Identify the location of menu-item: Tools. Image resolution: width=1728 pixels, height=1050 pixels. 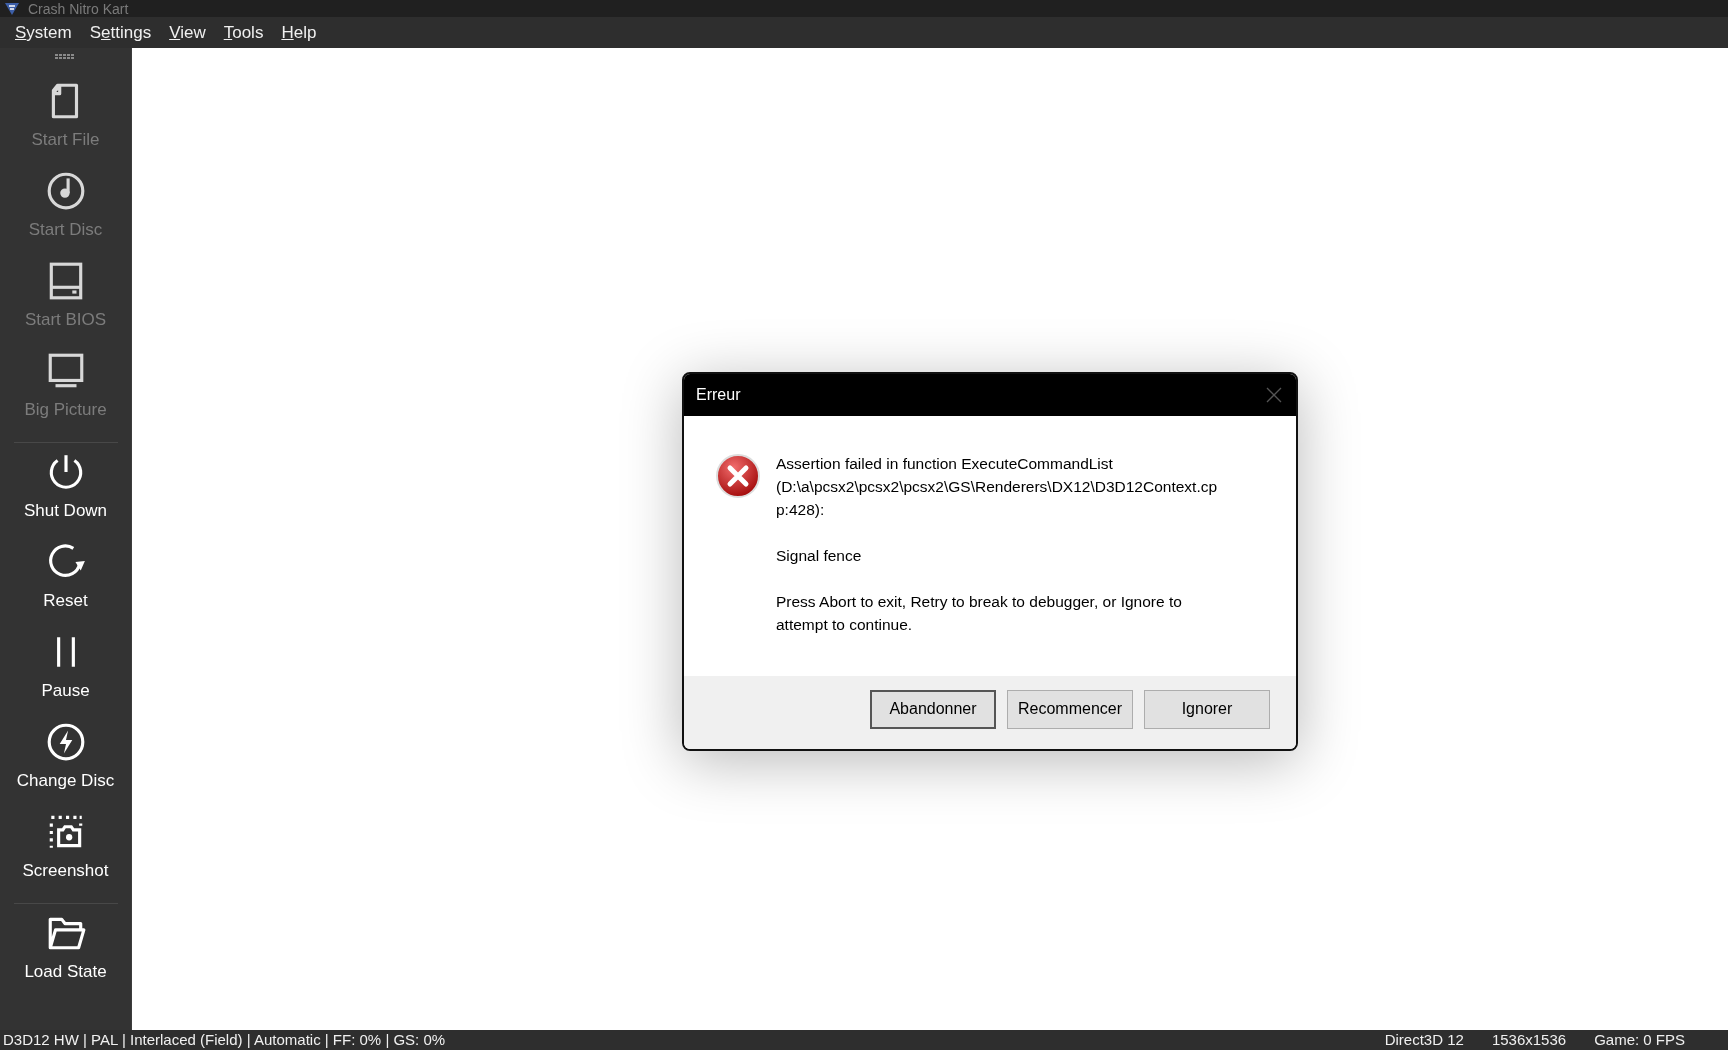
(243, 32).